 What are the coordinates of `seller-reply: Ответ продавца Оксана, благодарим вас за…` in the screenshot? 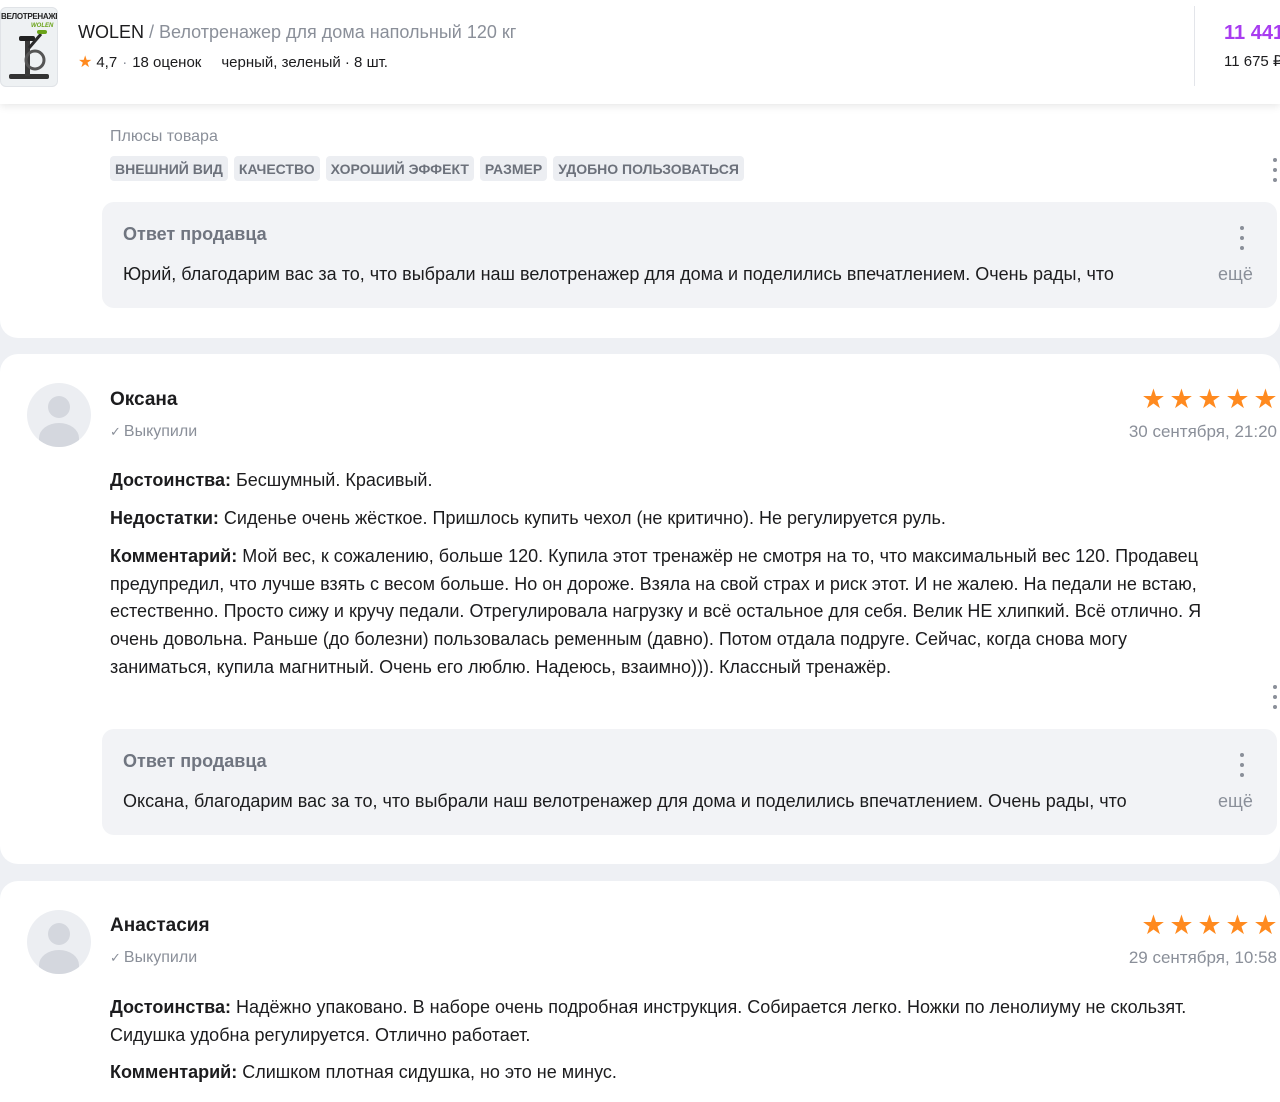 It's located at (689, 782).